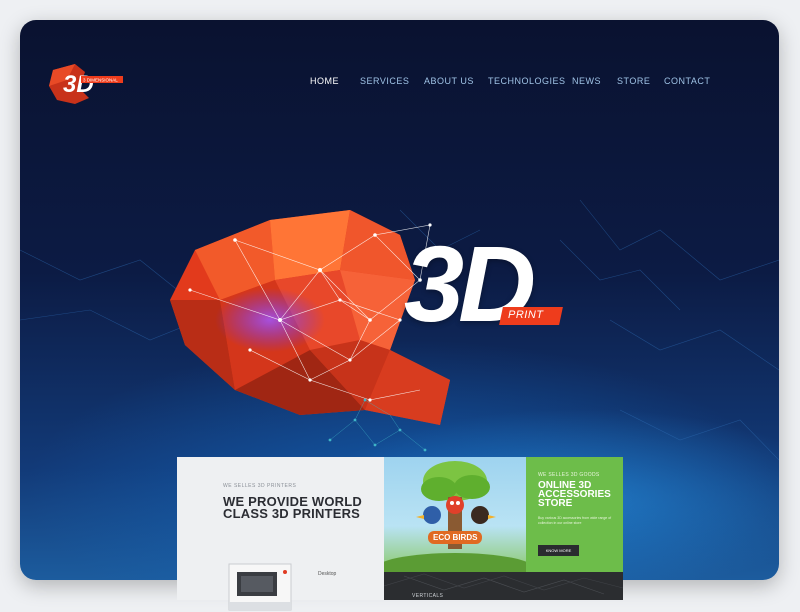 Image resolution: width=800 pixels, height=612 pixels. What do you see at coordinates (428, 596) in the screenshot?
I see `verticals-label: VERTICALS` at bounding box center [428, 596].